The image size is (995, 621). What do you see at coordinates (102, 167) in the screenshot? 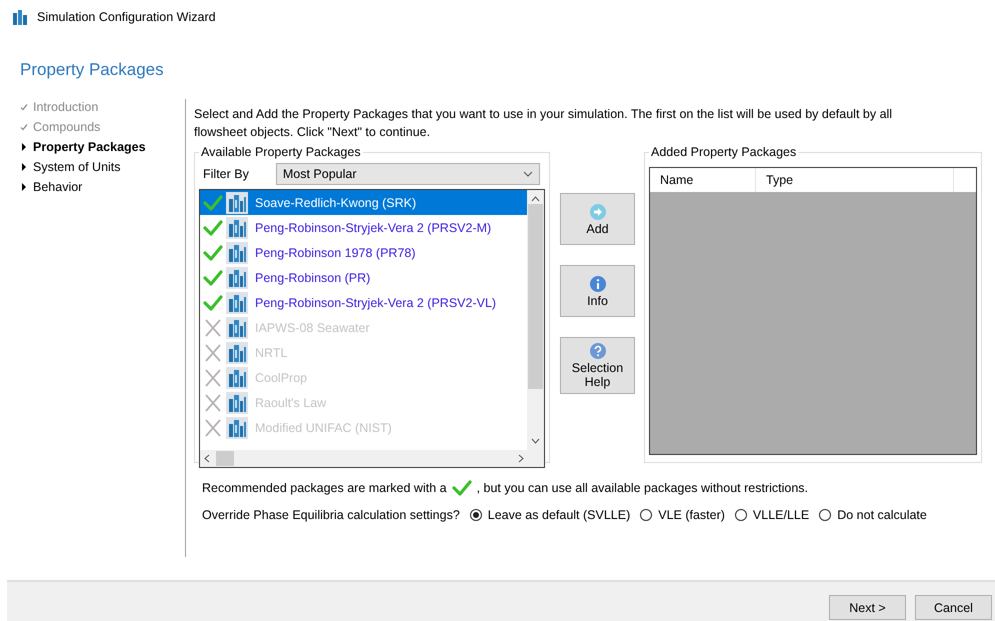
I see `wizard-step: System of Units` at bounding box center [102, 167].